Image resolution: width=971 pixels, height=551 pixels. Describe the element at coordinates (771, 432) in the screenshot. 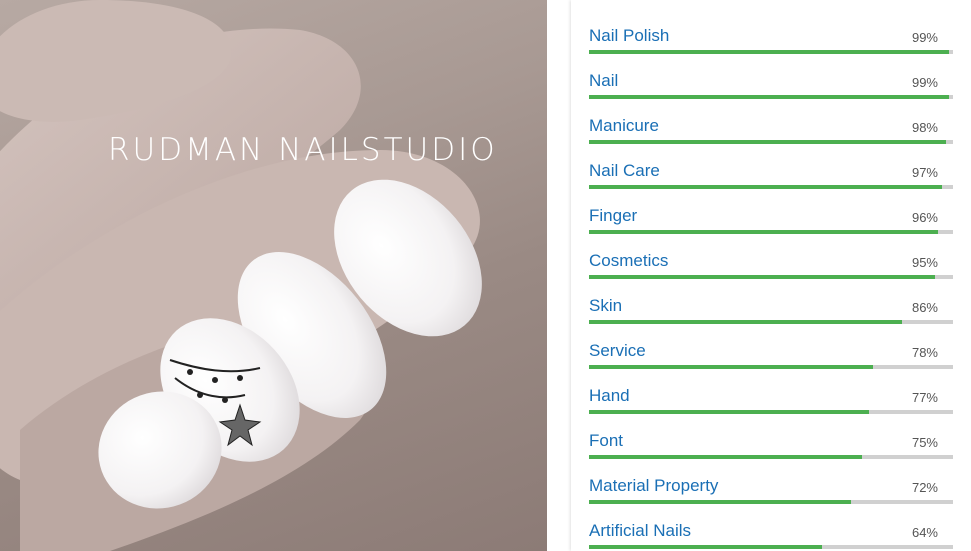

I see `label-row: Font 75%` at that location.